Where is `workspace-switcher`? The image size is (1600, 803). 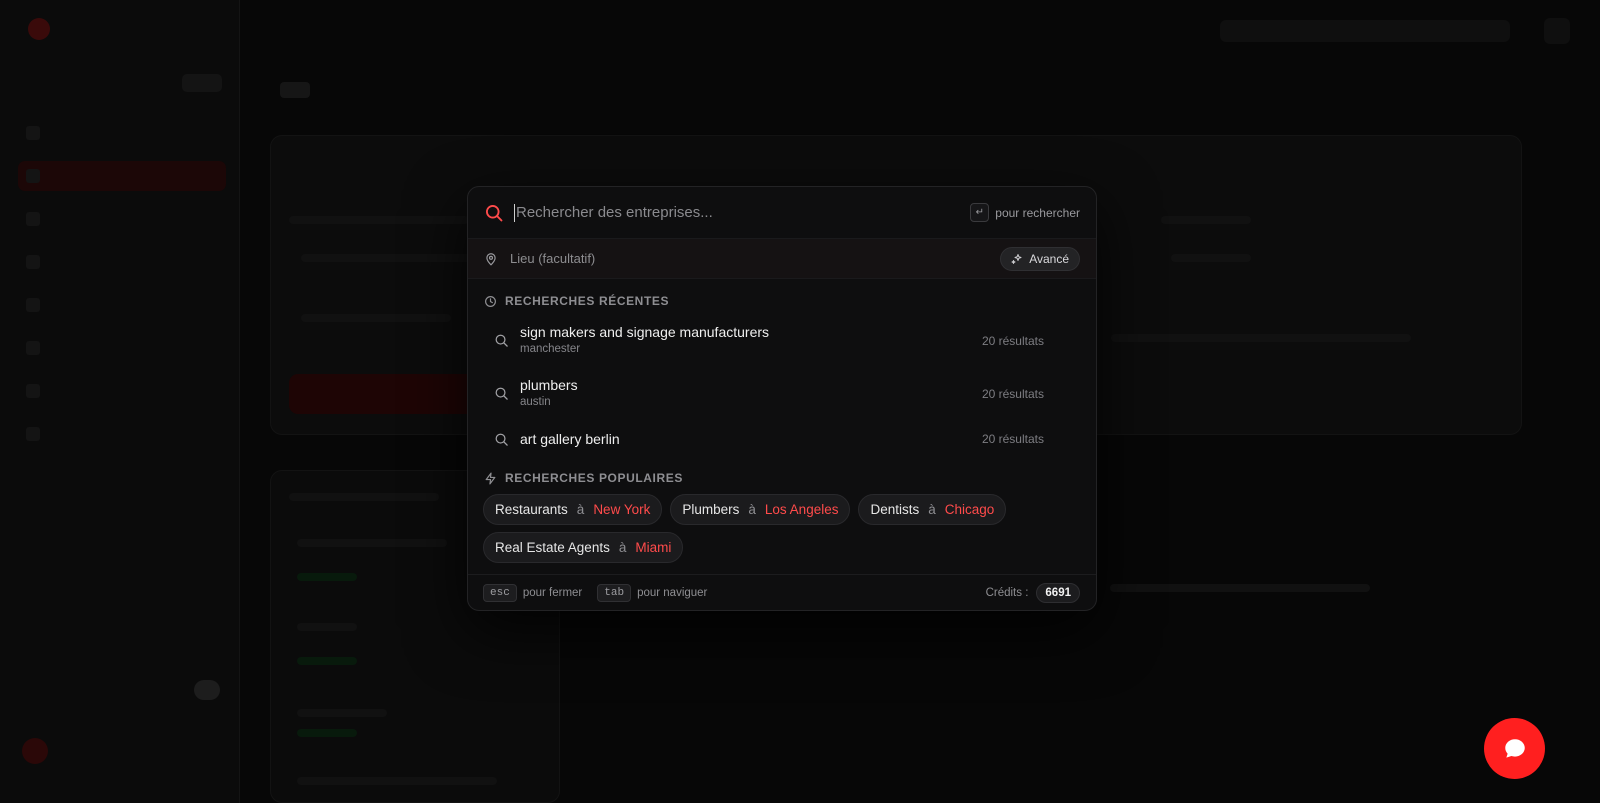
workspace-switcher is located at coordinates (122, 83).